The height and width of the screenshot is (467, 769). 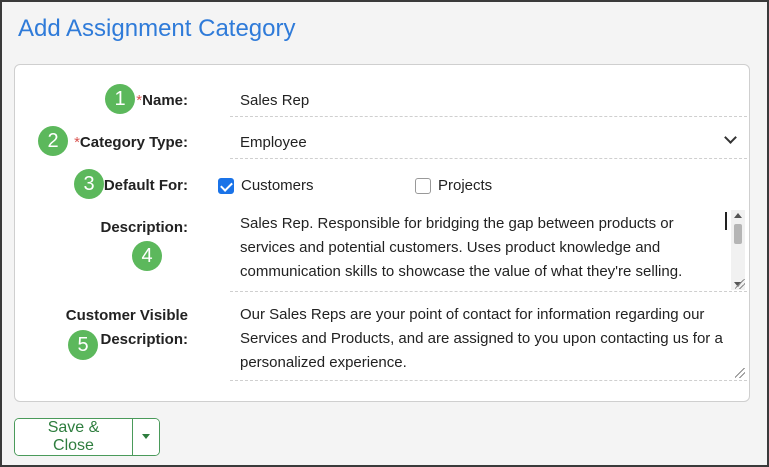 I want to click on step-badge-2: 2, so click(x=53, y=141).